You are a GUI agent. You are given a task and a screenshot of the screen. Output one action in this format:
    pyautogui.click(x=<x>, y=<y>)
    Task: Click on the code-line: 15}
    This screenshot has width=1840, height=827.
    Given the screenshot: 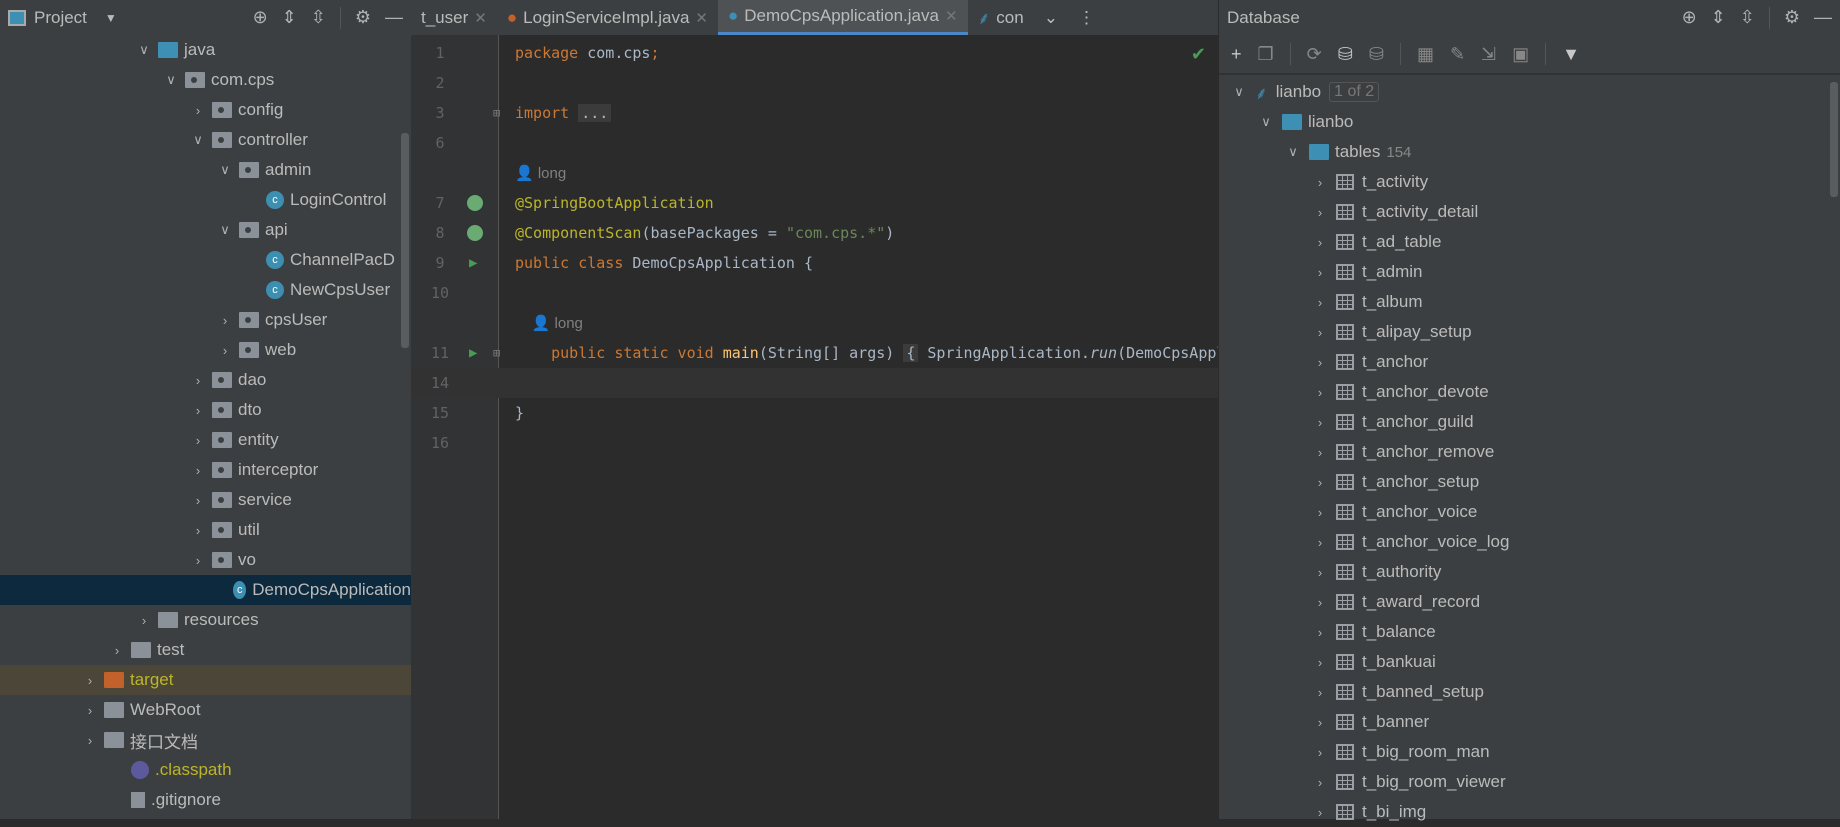 What is the action you would take?
    pyautogui.click(x=814, y=413)
    